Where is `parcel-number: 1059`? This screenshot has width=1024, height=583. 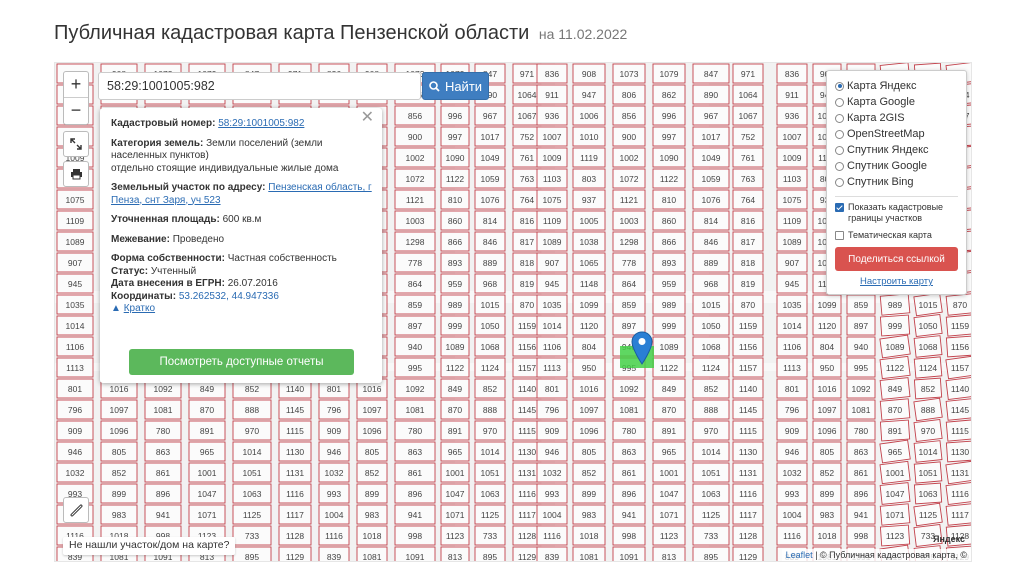 parcel-number: 1059 is located at coordinates (490, 179).